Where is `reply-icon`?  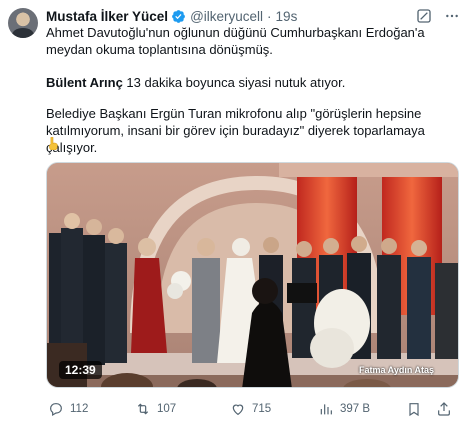 reply-icon is located at coordinates (56, 410).